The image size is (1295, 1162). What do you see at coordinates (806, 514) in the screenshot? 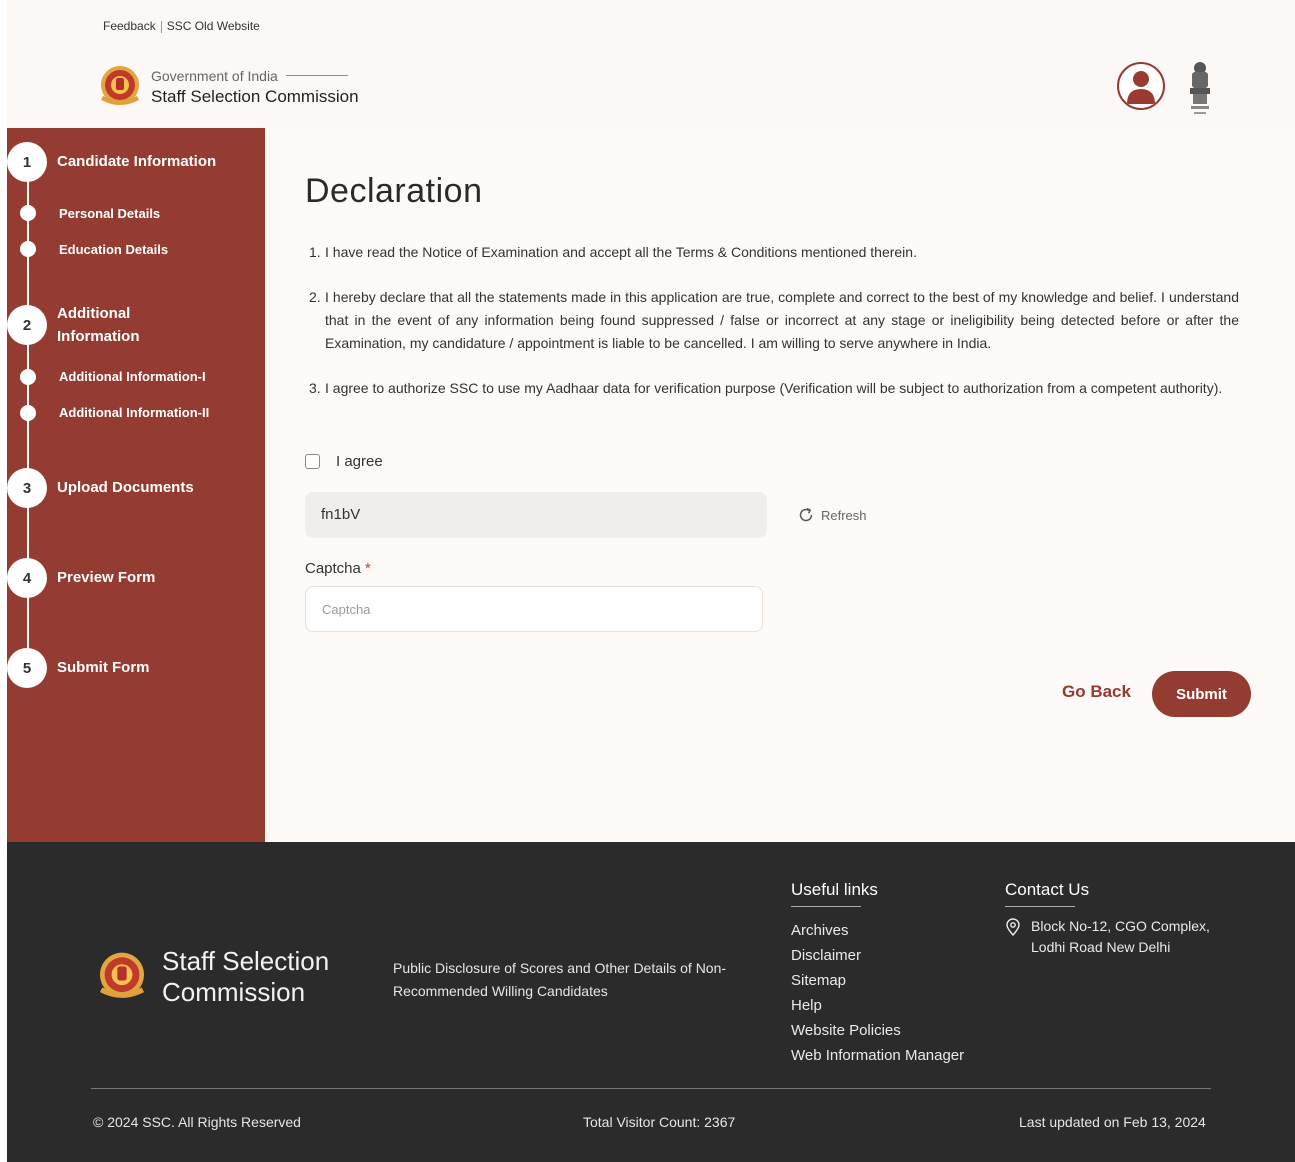
I see `refresh-icon` at bounding box center [806, 514].